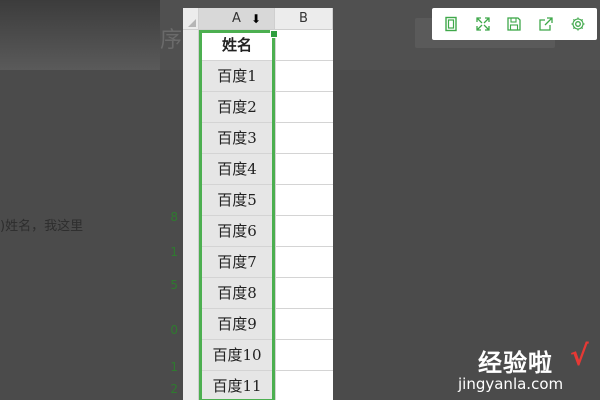 Image resolution: width=600 pixels, height=400 pixels. I want to click on fullscreen-icon, so click(483, 24).